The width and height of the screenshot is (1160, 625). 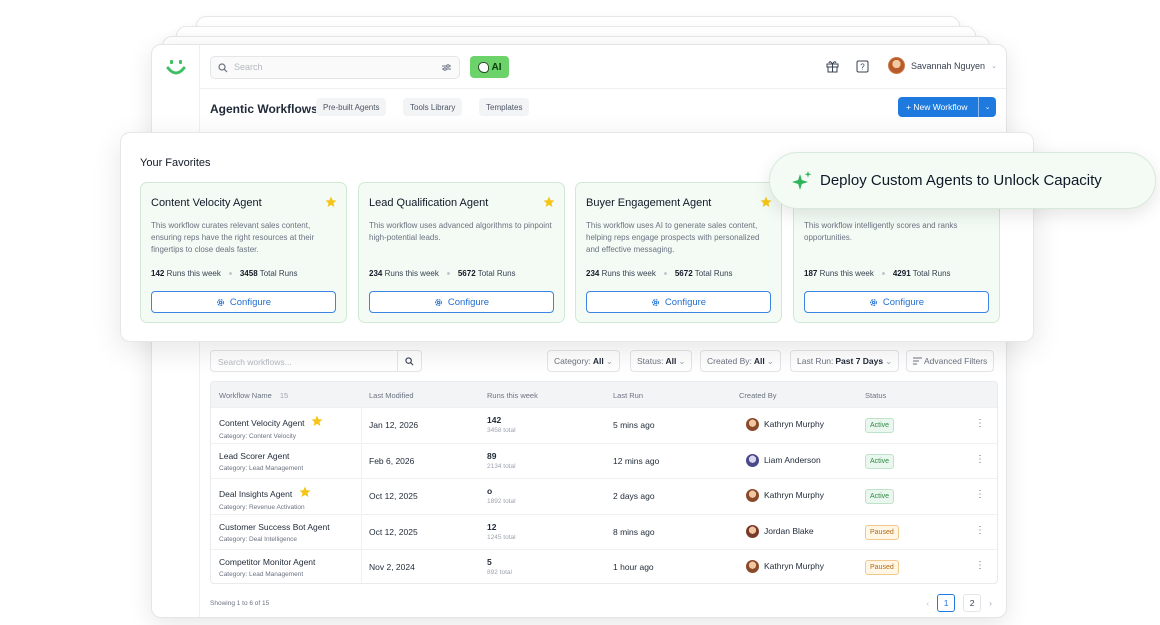 I want to click on user-menu: Savannah Nguyen ⌄, so click(x=942, y=65).